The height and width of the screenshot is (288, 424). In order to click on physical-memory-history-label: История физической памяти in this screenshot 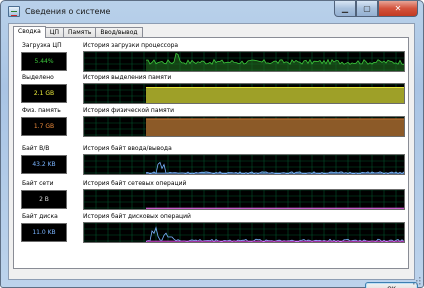, I will do `click(129, 110)`.